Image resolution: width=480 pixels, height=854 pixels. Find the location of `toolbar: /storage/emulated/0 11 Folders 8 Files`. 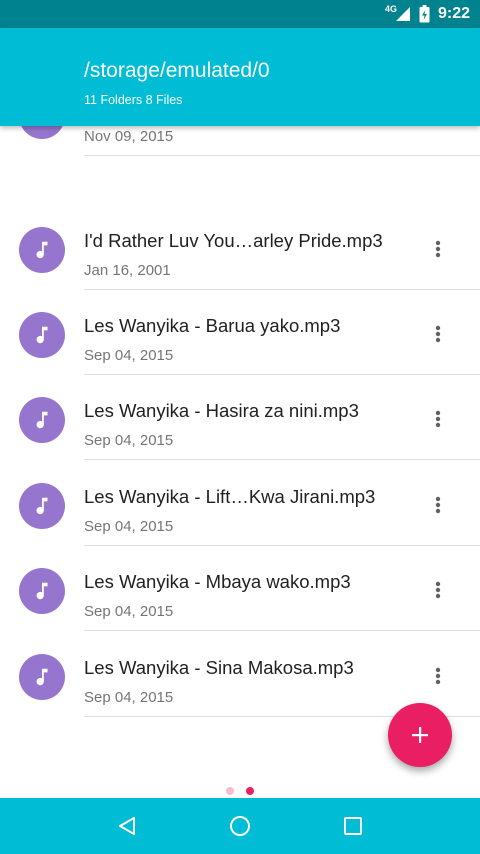

toolbar: /storage/emulated/0 11 Folders 8 Files is located at coordinates (240, 77).